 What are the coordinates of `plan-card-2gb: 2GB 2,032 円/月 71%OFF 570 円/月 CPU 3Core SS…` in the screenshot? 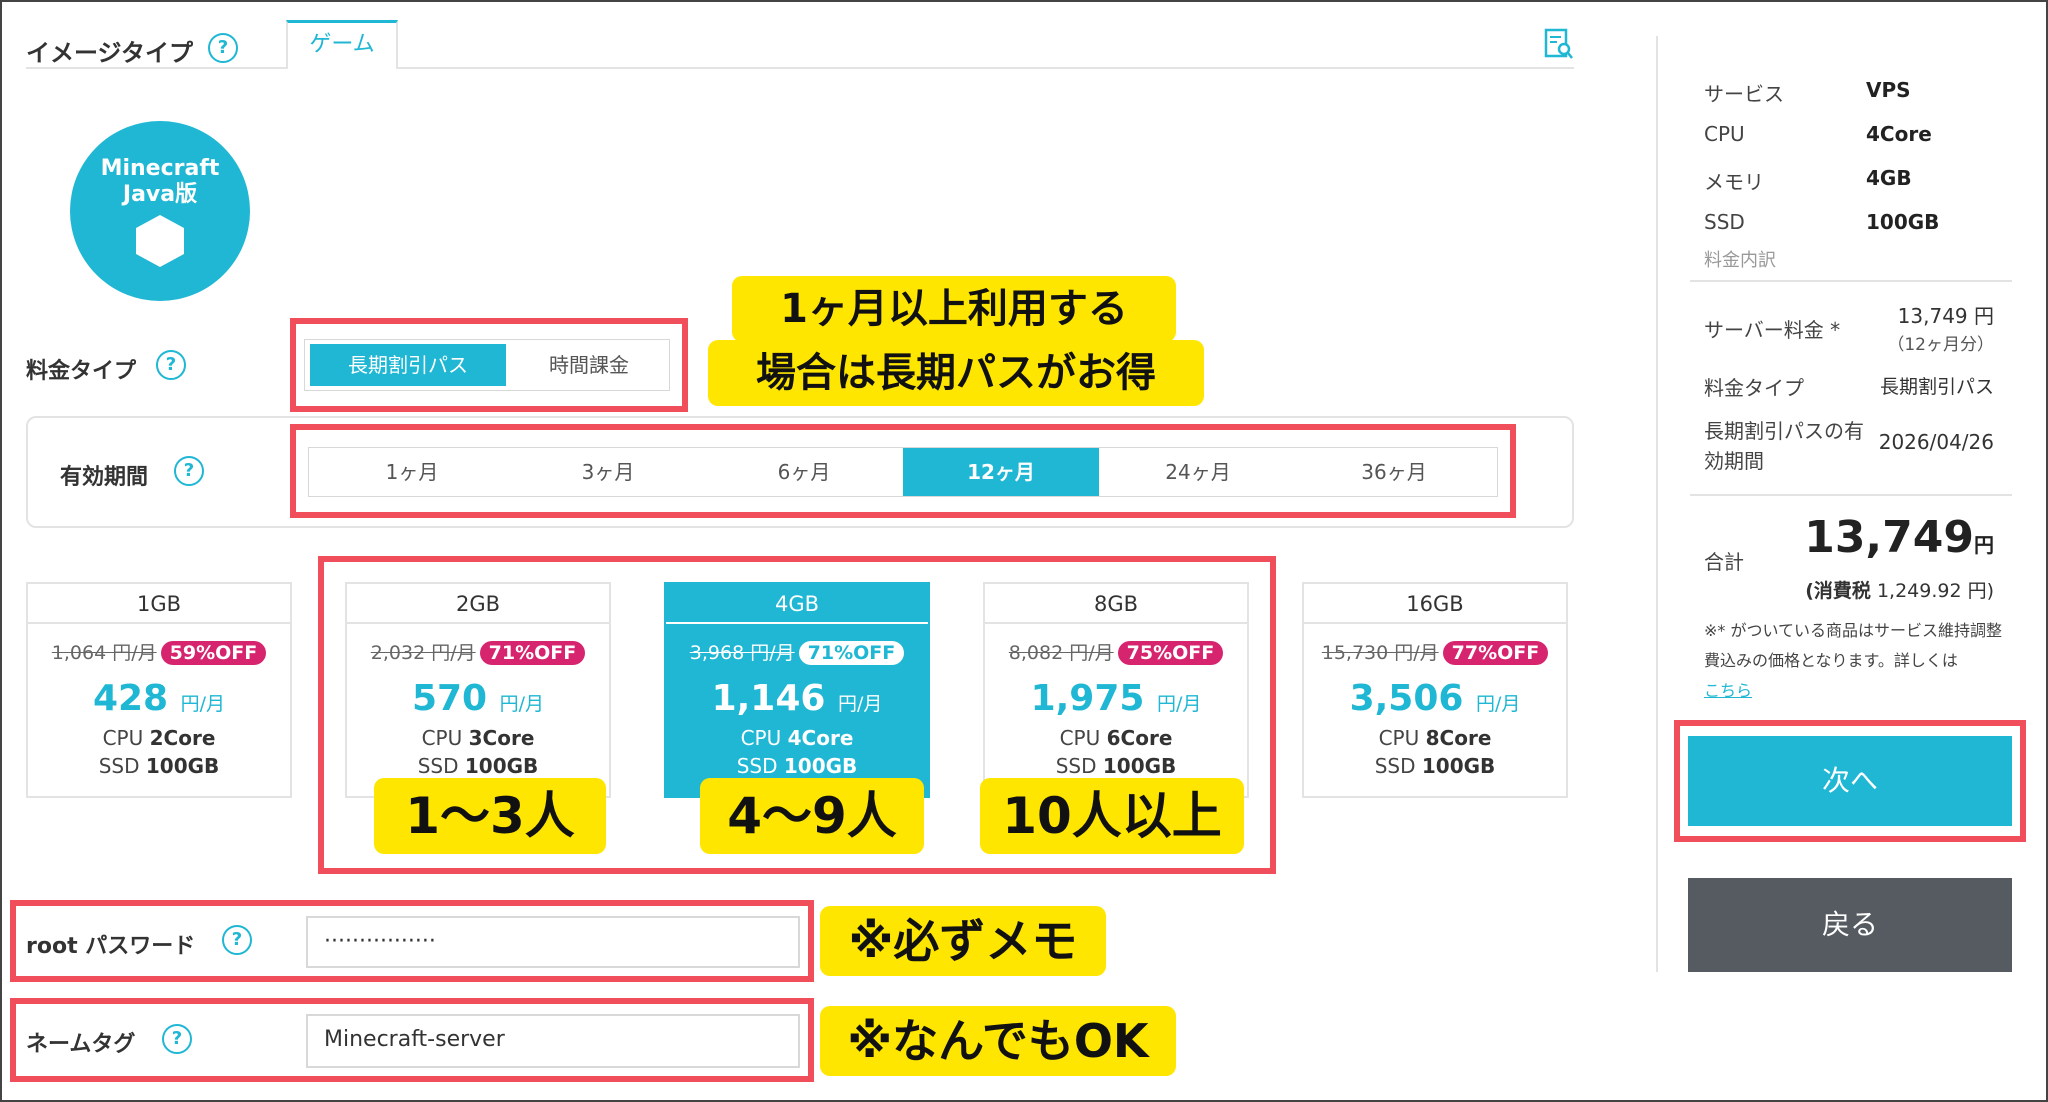 It's located at (478, 690).